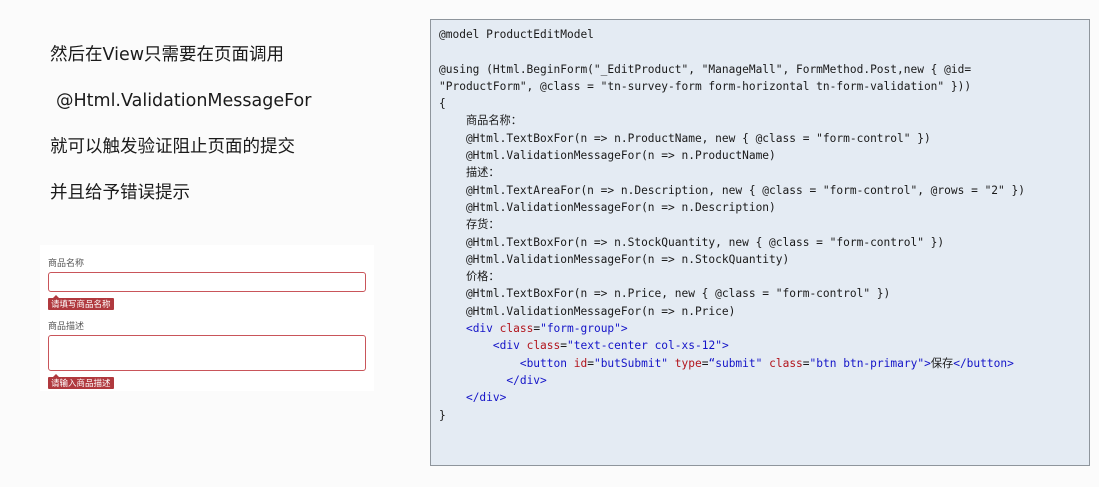 This screenshot has height=487, width=1099. I want to click on validation-error-message: 请输入商品描述, so click(81, 381).